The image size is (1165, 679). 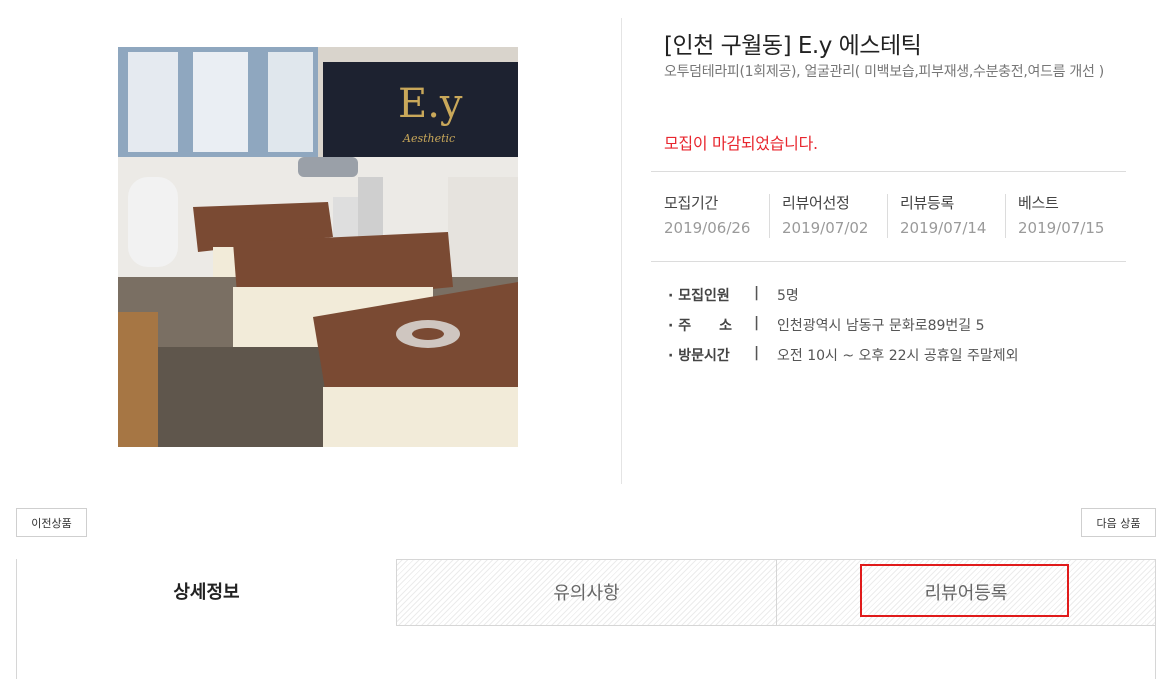 What do you see at coordinates (881, 326) in the screenshot?
I see `info-value: 인천광역시 남동구 문화로89번길 5` at bounding box center [881, 326].